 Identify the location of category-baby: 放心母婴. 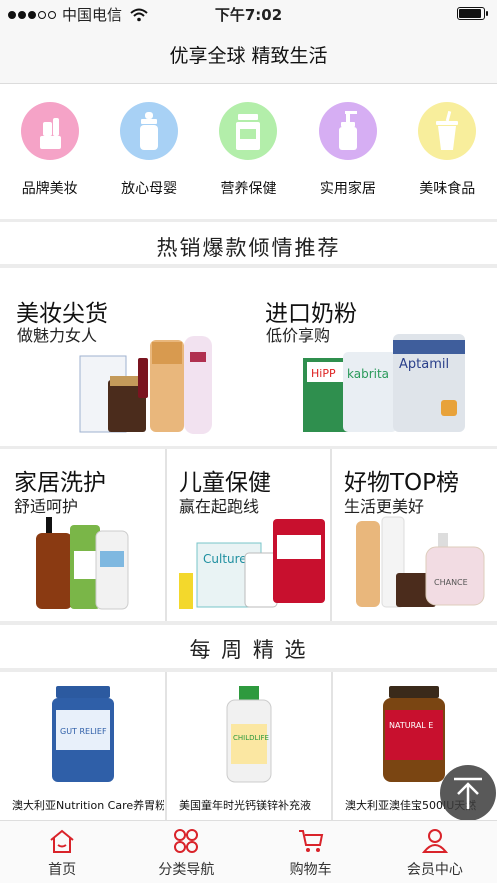
(148, 152).